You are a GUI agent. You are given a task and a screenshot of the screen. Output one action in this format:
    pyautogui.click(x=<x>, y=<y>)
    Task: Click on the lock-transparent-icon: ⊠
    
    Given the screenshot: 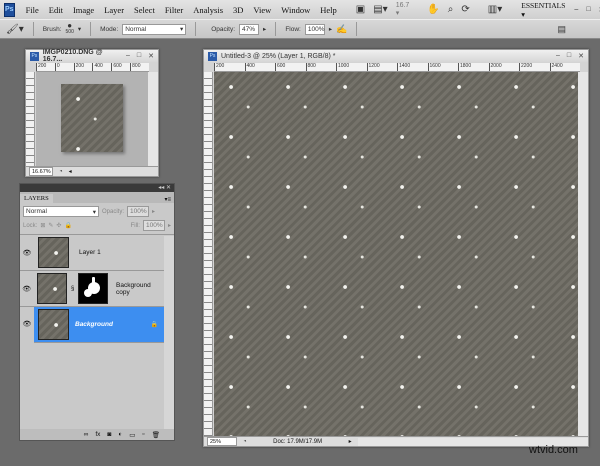 What is the action you would take?
    pyautogui.click(x=42, y=225)
    